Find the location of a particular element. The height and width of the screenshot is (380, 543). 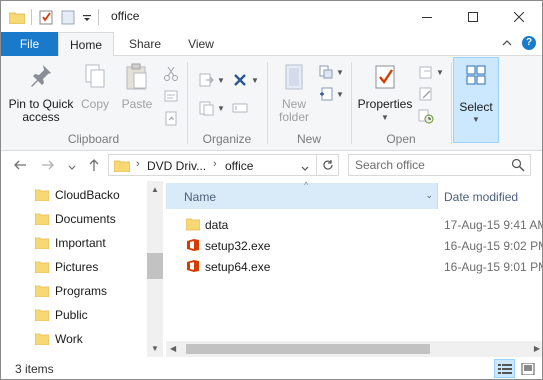

file-row-setup64: setup64.exe 16-Aug-15 9:01 PM is located at coordinates (354, 266).